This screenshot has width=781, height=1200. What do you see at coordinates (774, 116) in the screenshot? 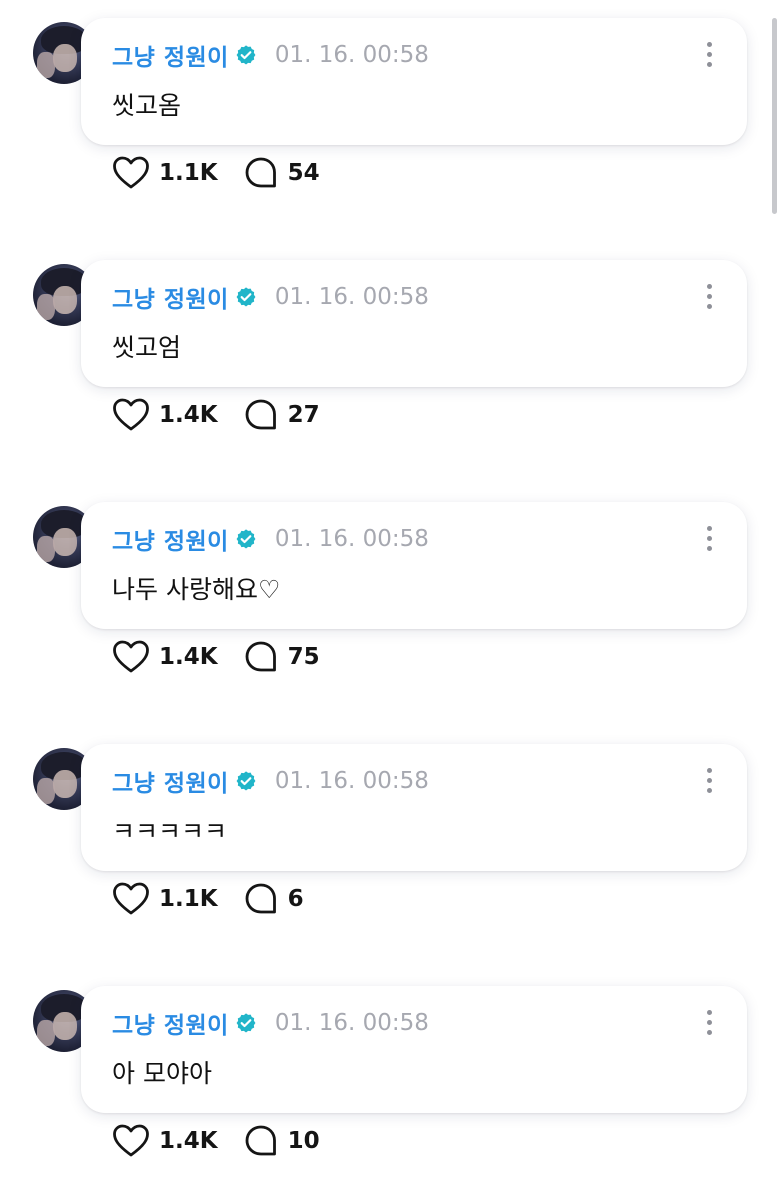
I see `scrollbar` at bounding box center [774, 116].